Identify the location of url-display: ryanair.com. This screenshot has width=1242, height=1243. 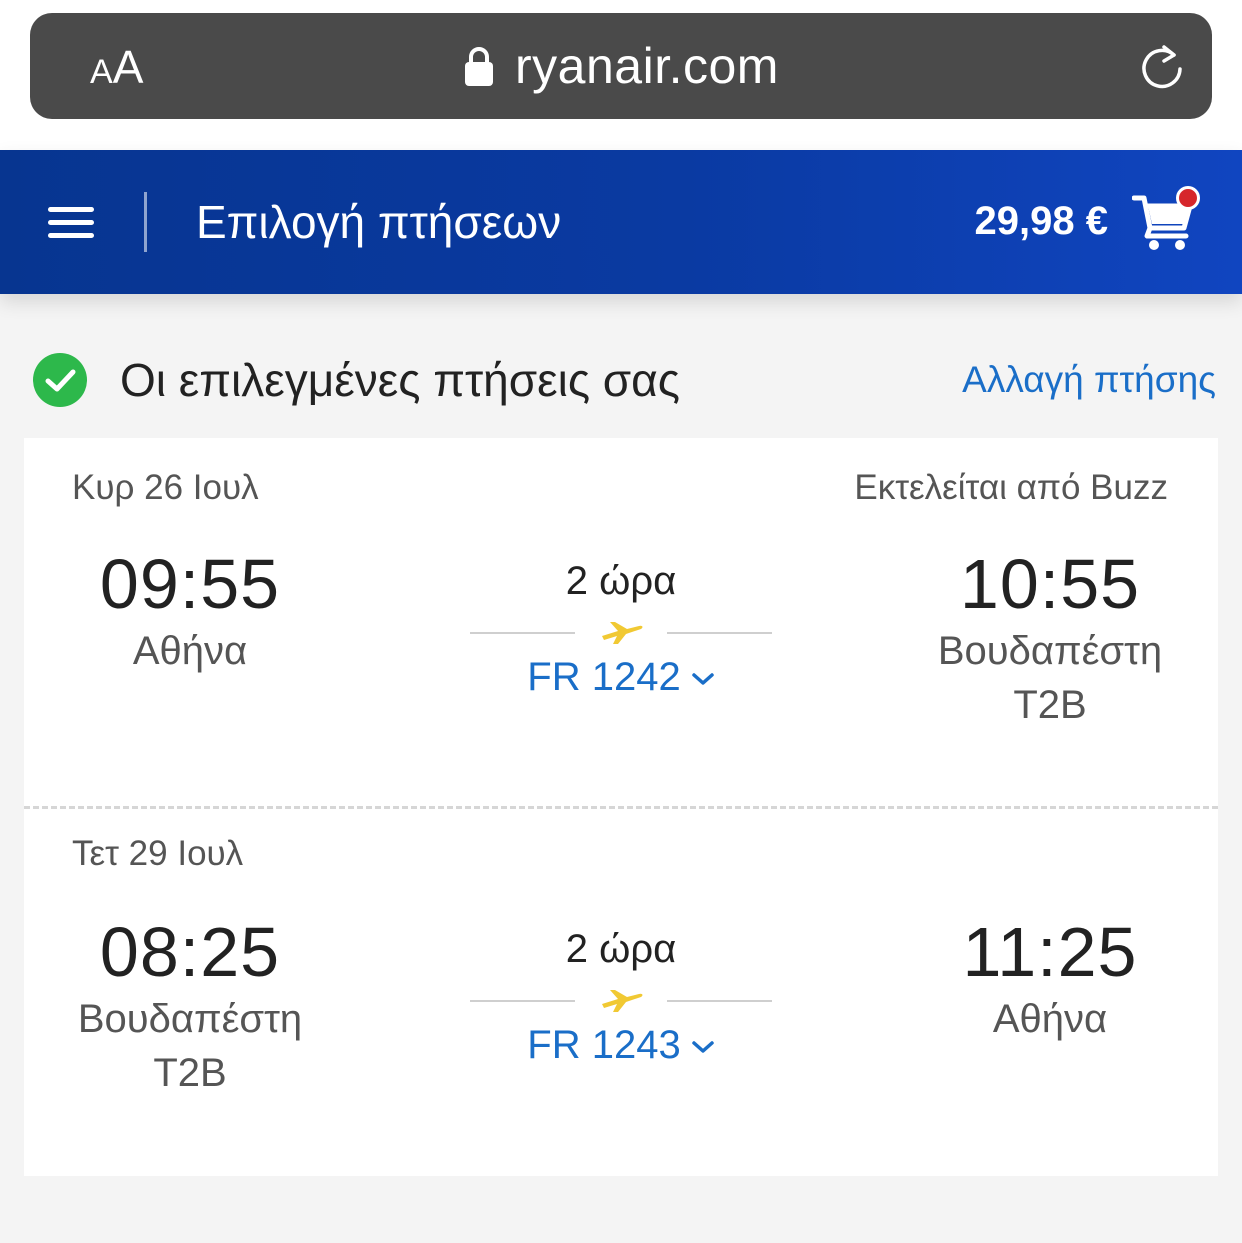
(621, 66).